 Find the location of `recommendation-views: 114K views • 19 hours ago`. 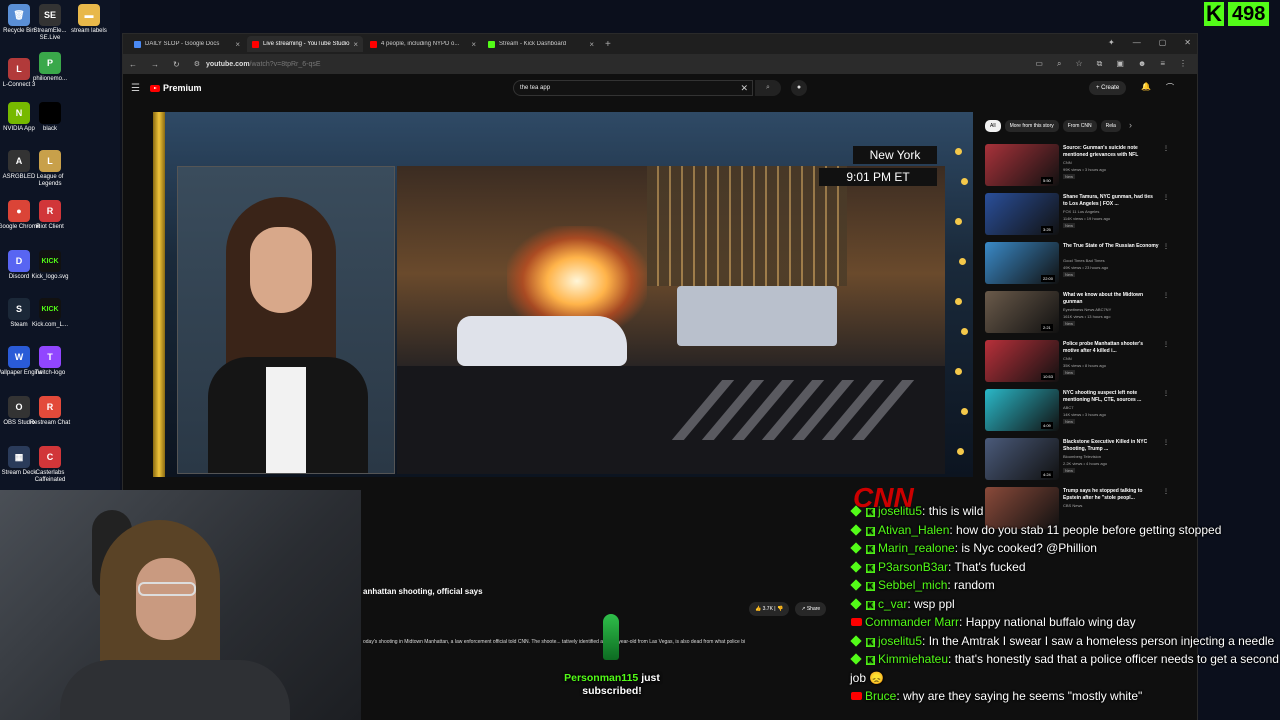

recommendation-views: 114K views • 19 hours ago is located at coordinates (1087, 218).